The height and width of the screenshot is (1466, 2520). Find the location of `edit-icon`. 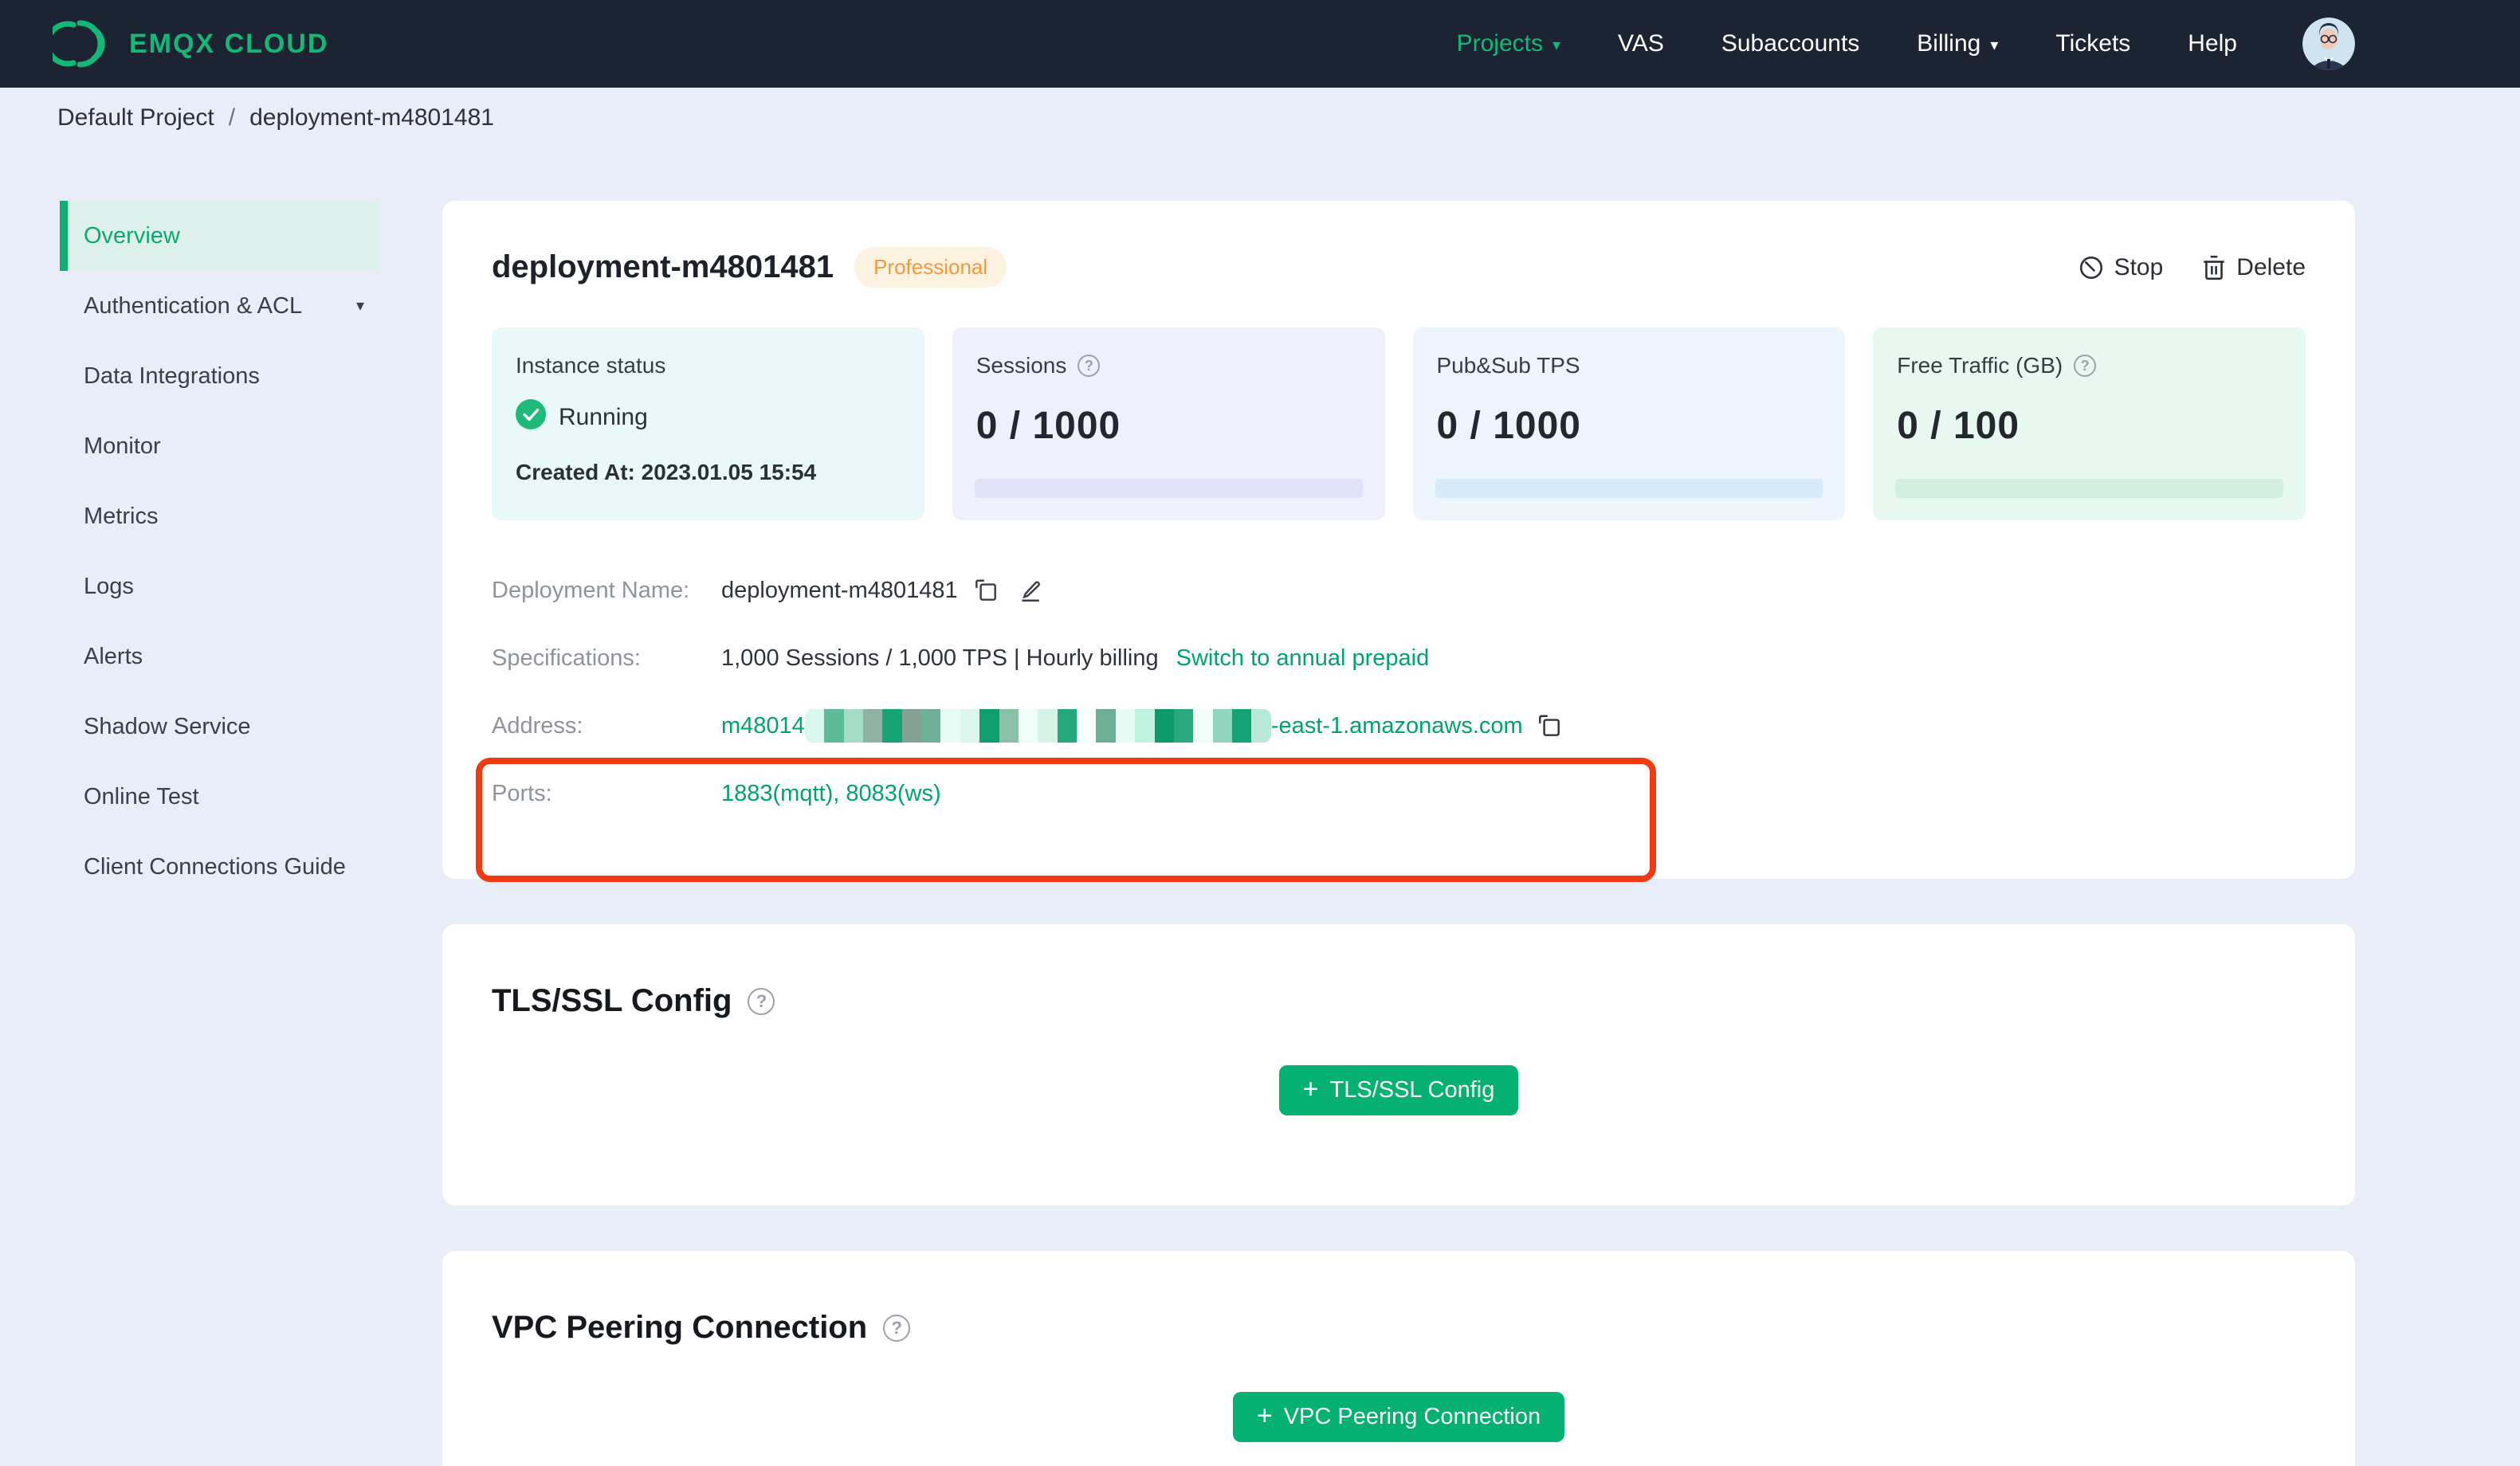

edit-icon is located at coordinates (1028, 590).